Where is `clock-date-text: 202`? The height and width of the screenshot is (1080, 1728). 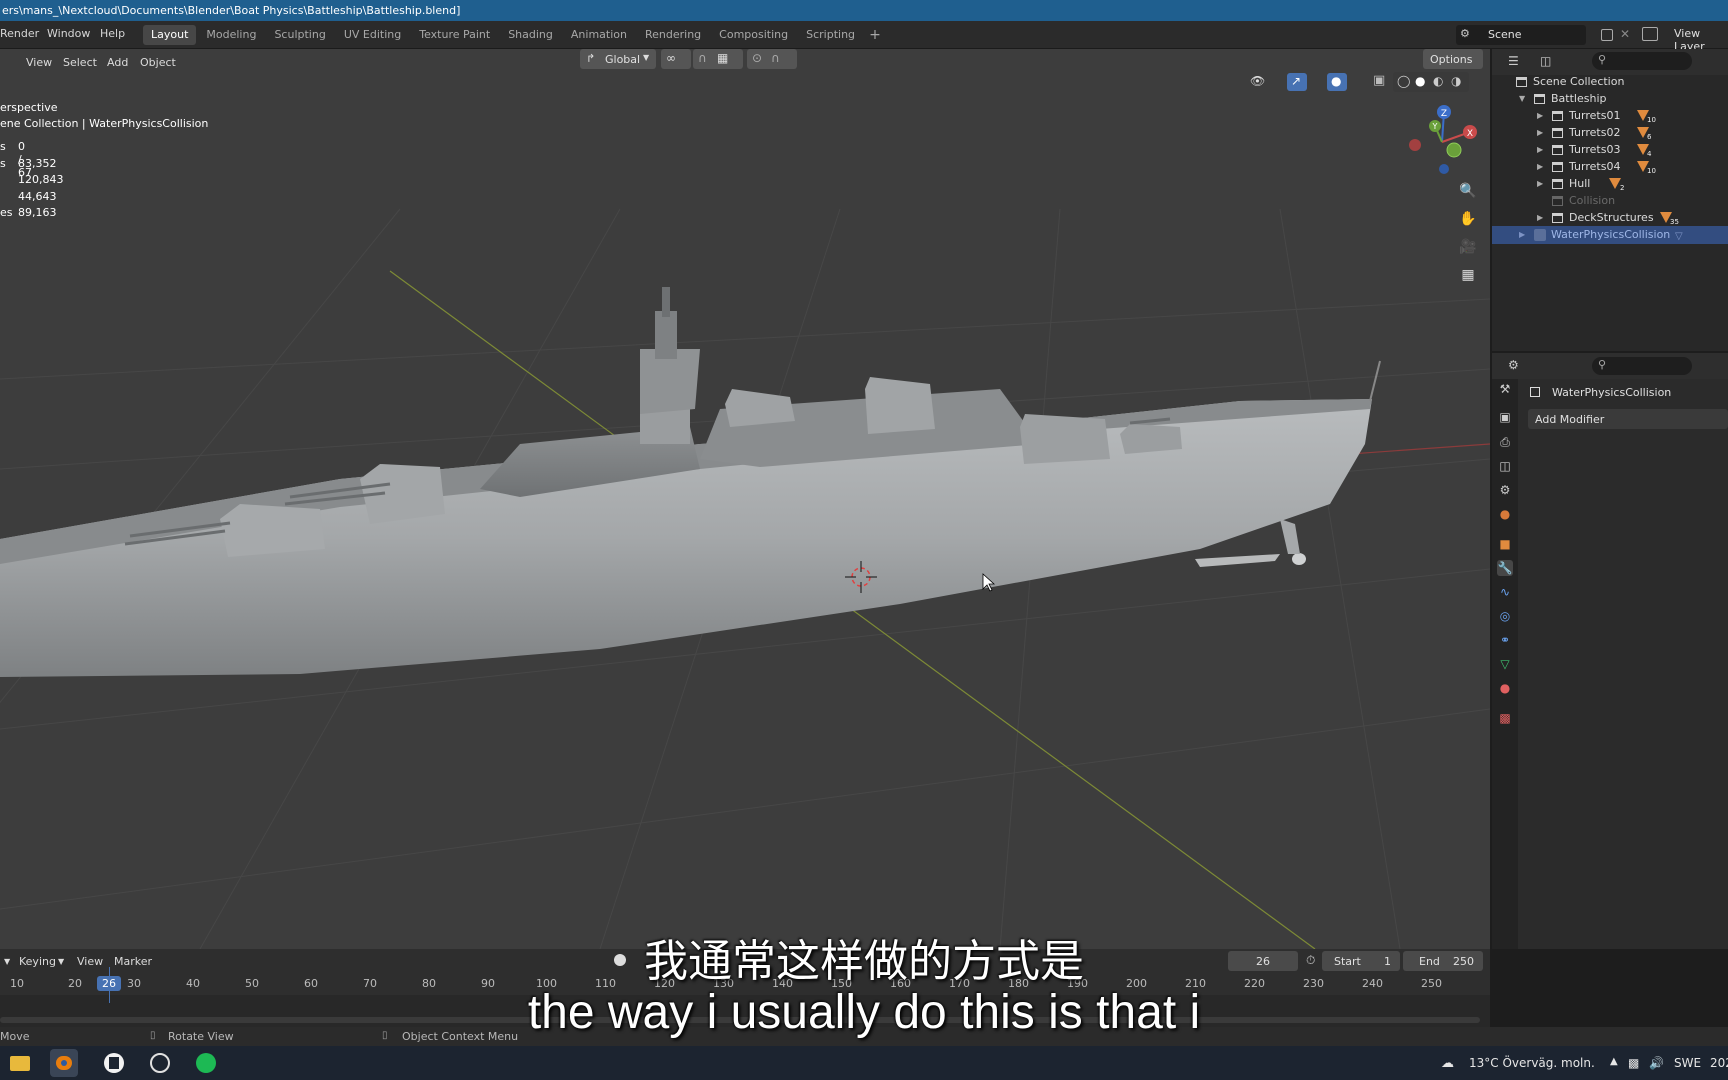 clock-date-text: 202 is located at coordinates (1719, 1063).